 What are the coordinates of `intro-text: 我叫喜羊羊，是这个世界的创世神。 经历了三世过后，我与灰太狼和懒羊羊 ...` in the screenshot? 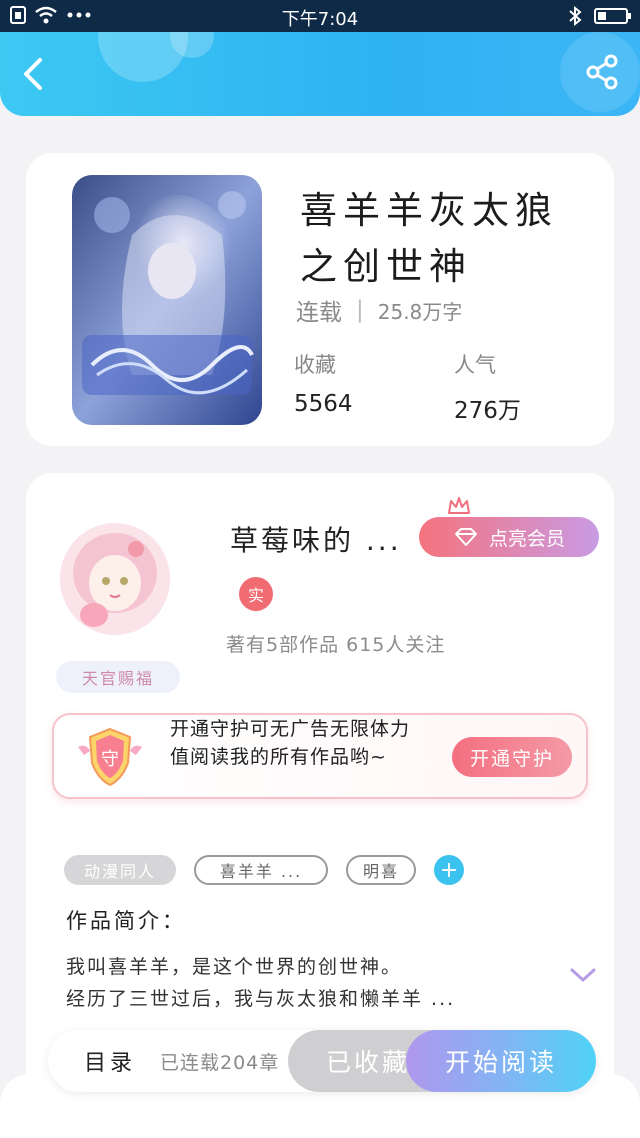 It's located at (301, 983).